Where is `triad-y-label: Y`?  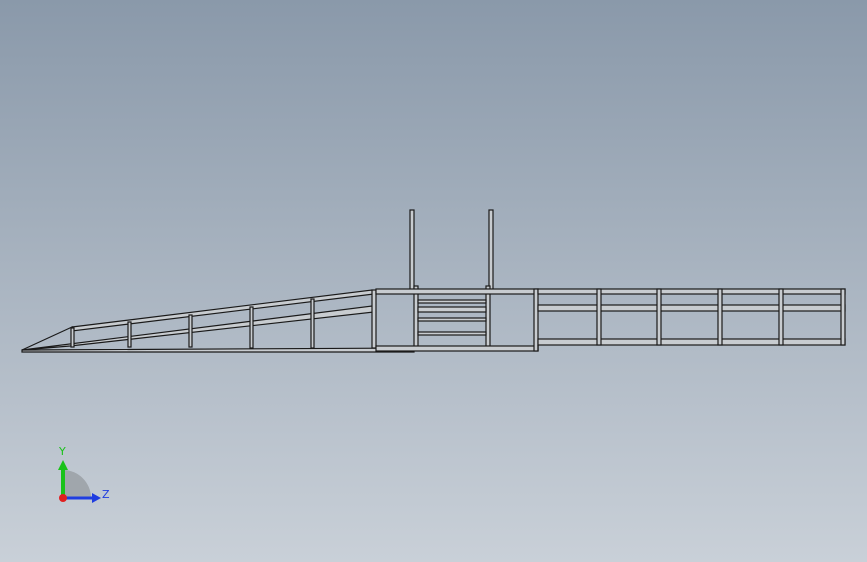 triad-y-label: Y is located at coordinates (62, 451).